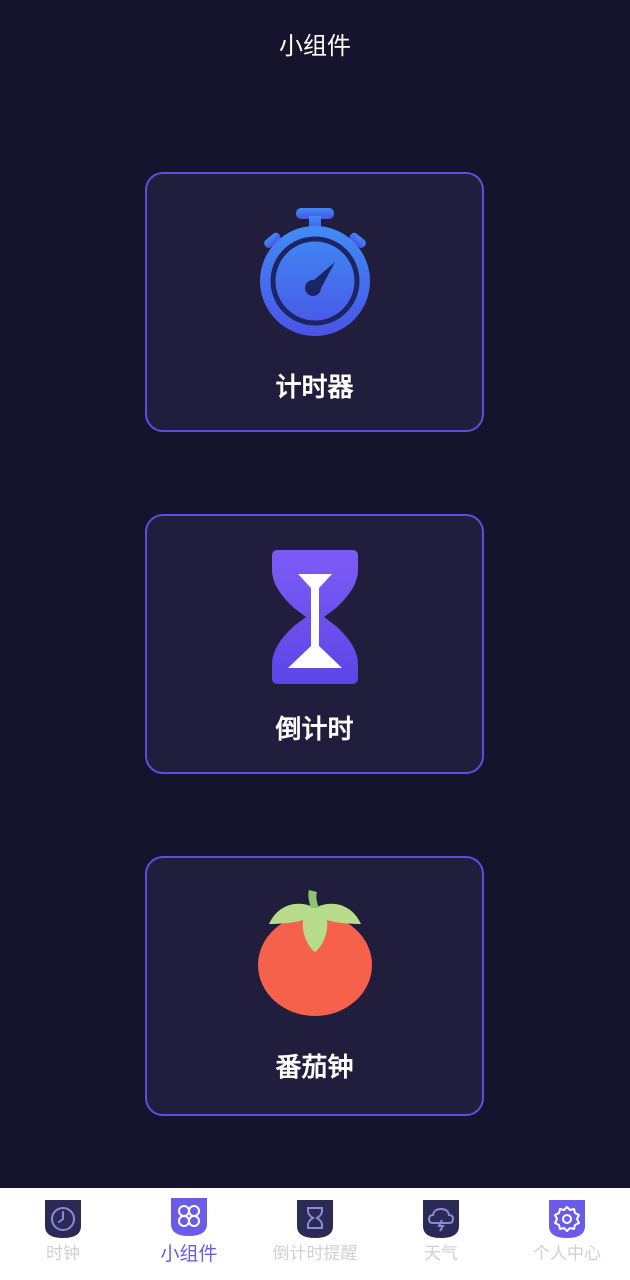  I want to click on widgets-icon, so click(189, 1217).